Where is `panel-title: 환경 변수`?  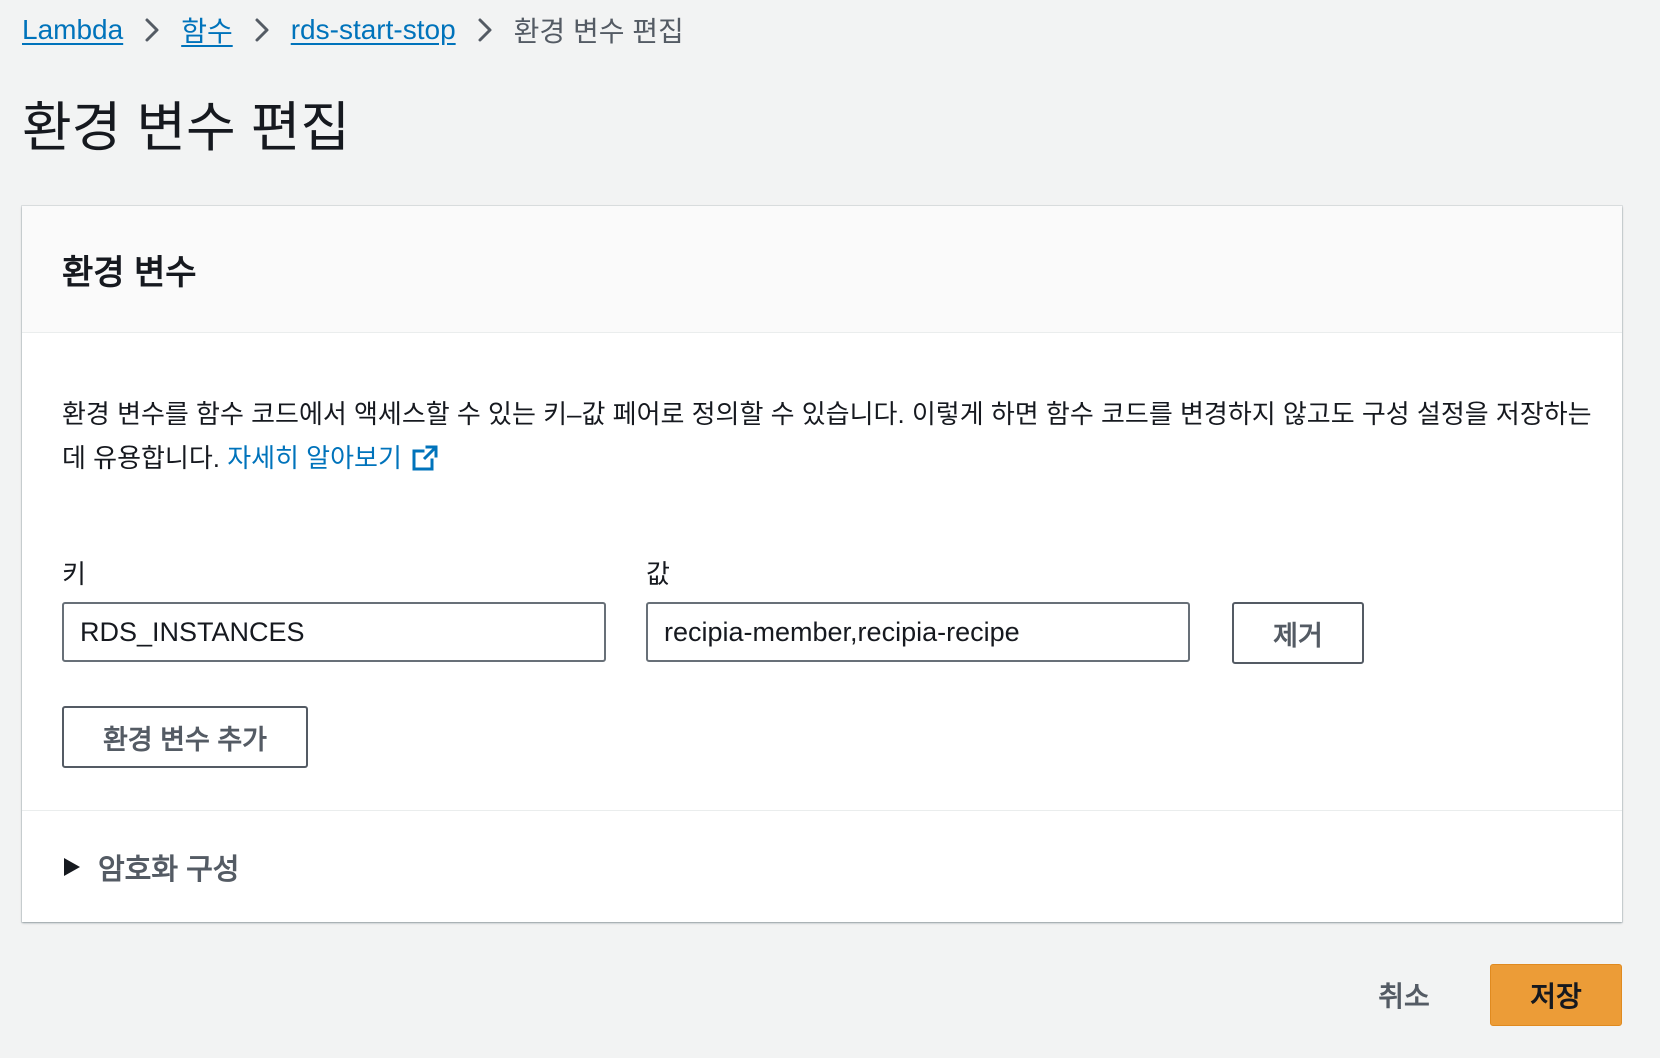
panel-title: 환경 변수 is located at coordinates (129, 272).